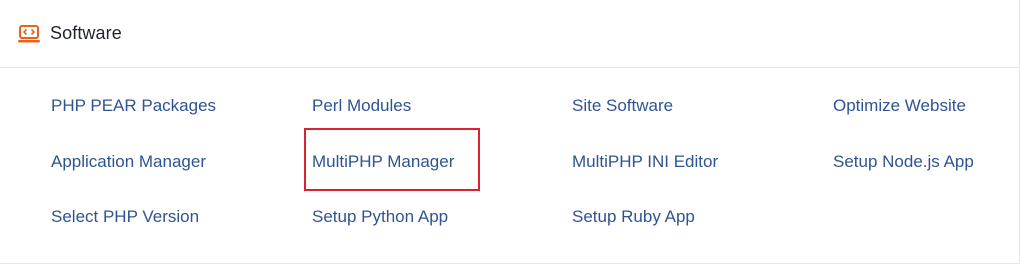 This screenshot has height=266, width=1024. What do you see at coordinates (128, 162) in the screenshot?
I see `link-application-manager: Application Manager` at bounding box center [128, 162].